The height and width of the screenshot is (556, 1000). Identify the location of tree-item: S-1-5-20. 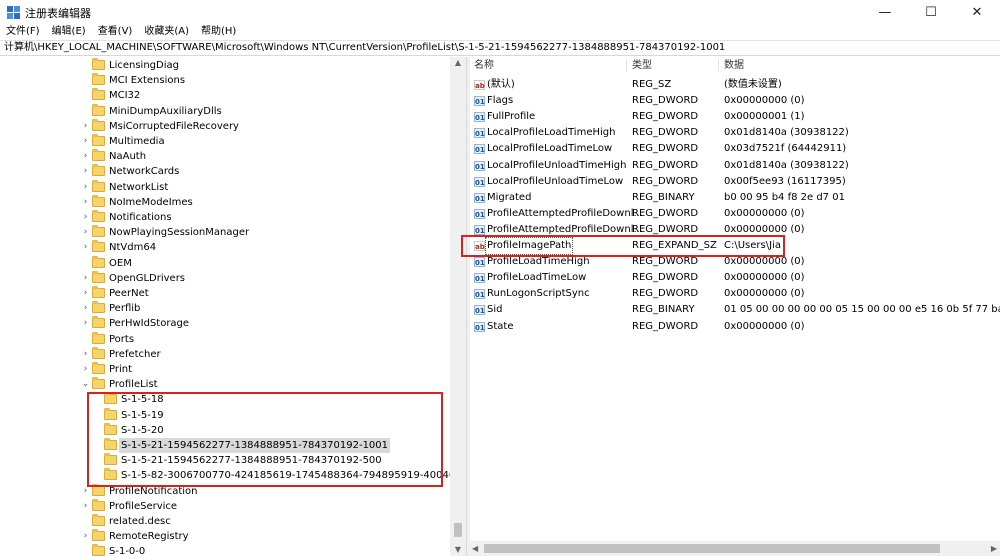
(269, 430).